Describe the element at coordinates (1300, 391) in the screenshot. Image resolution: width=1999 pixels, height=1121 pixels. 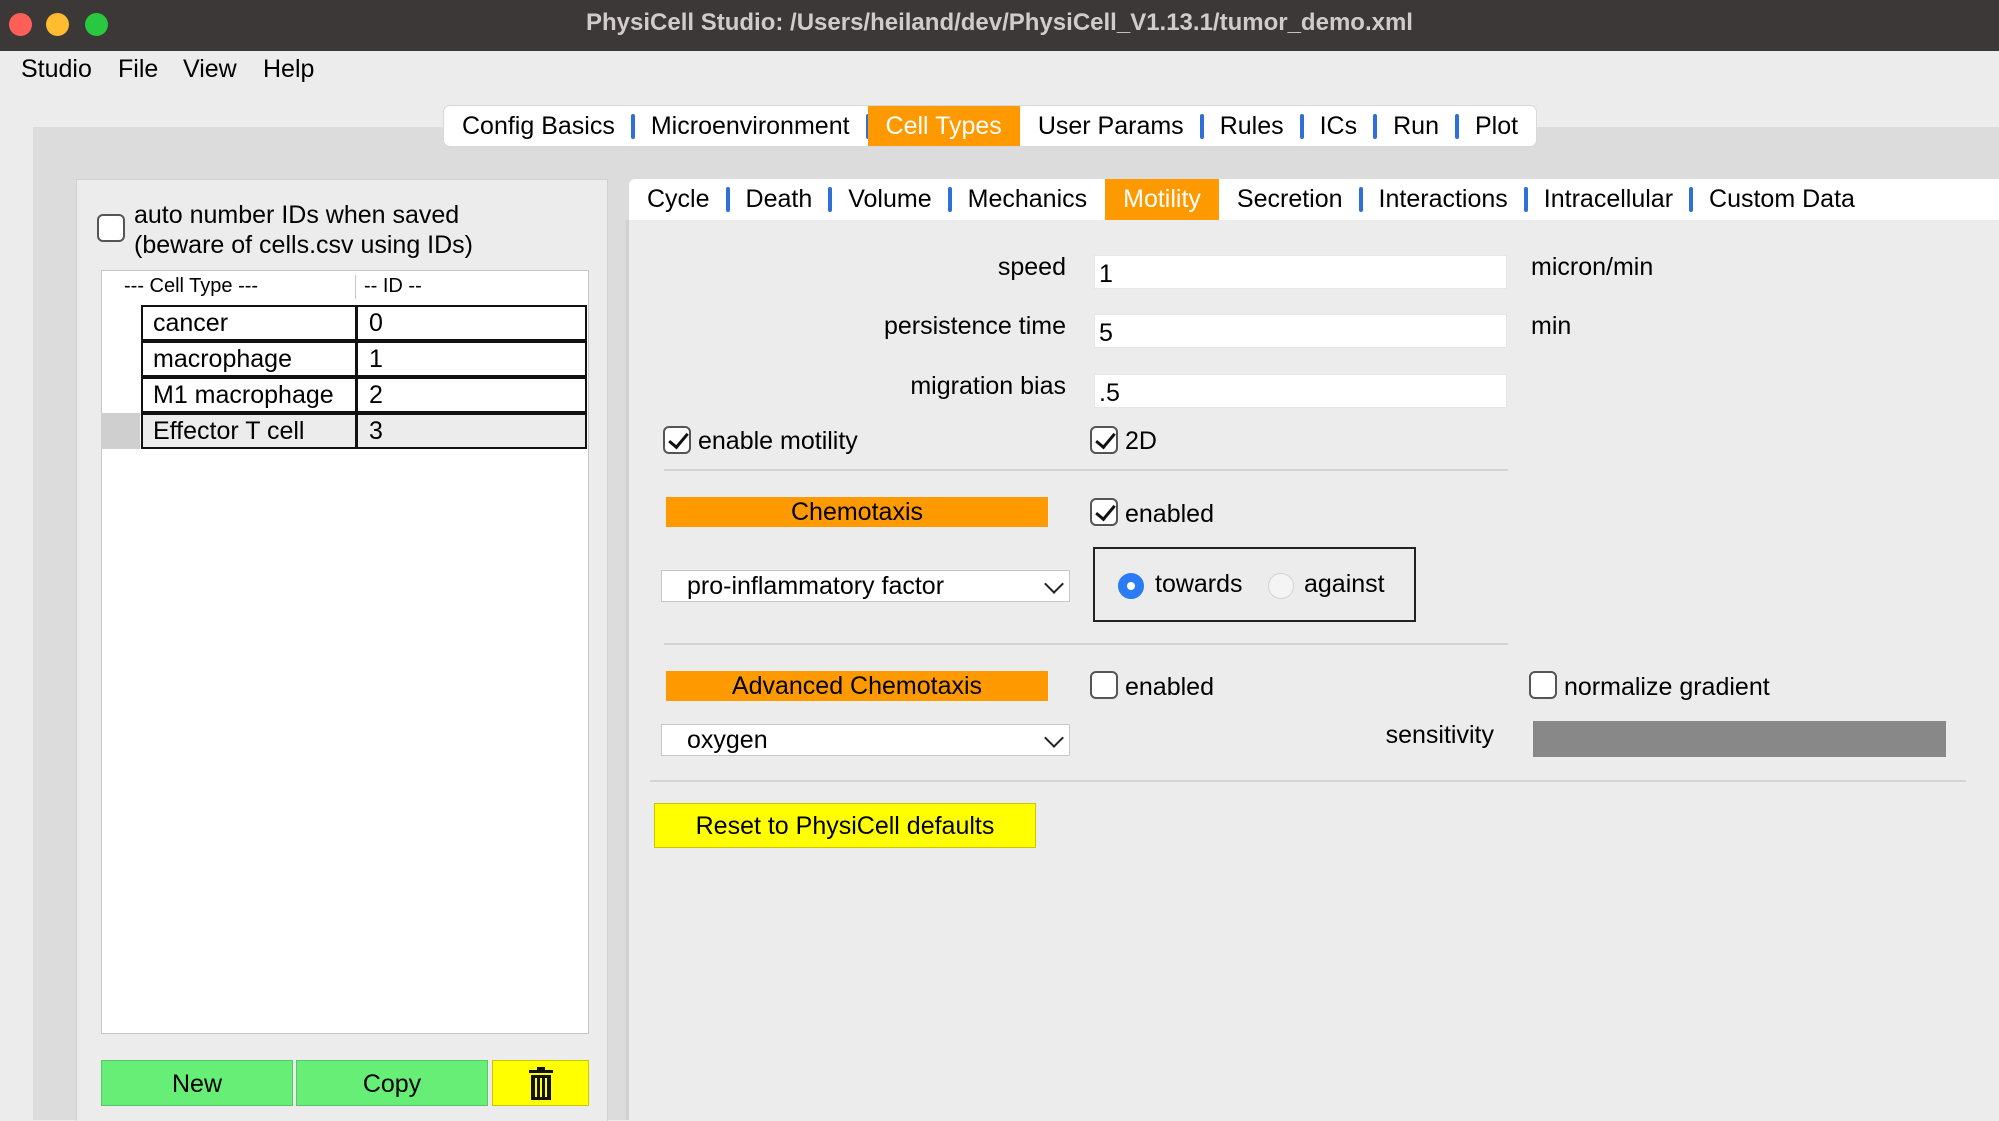
I see `migration-bias-input: .5` at that location.